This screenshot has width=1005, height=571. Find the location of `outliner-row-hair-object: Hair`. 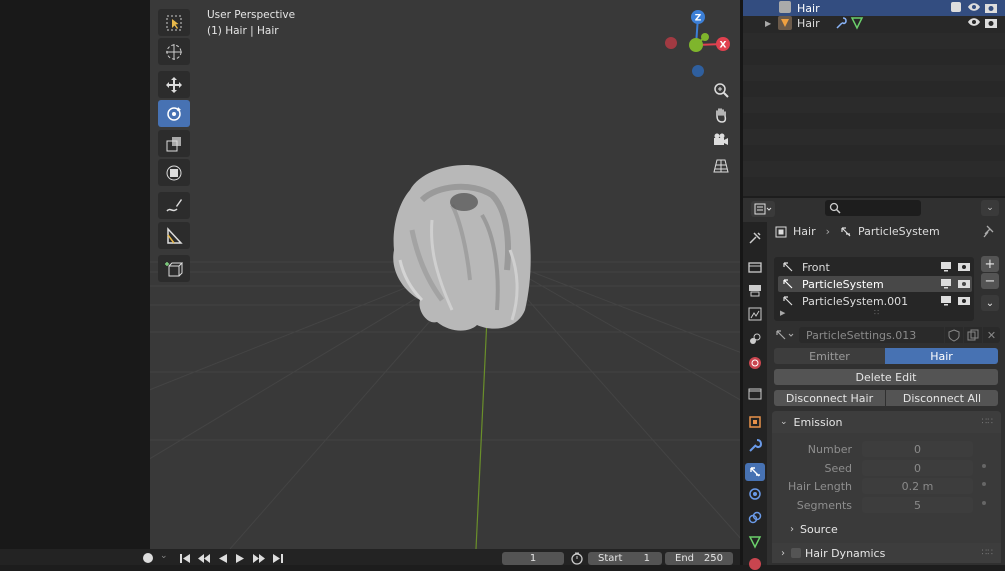

outliner-row-hair-object: Hair is located at coordinates (874, 8).